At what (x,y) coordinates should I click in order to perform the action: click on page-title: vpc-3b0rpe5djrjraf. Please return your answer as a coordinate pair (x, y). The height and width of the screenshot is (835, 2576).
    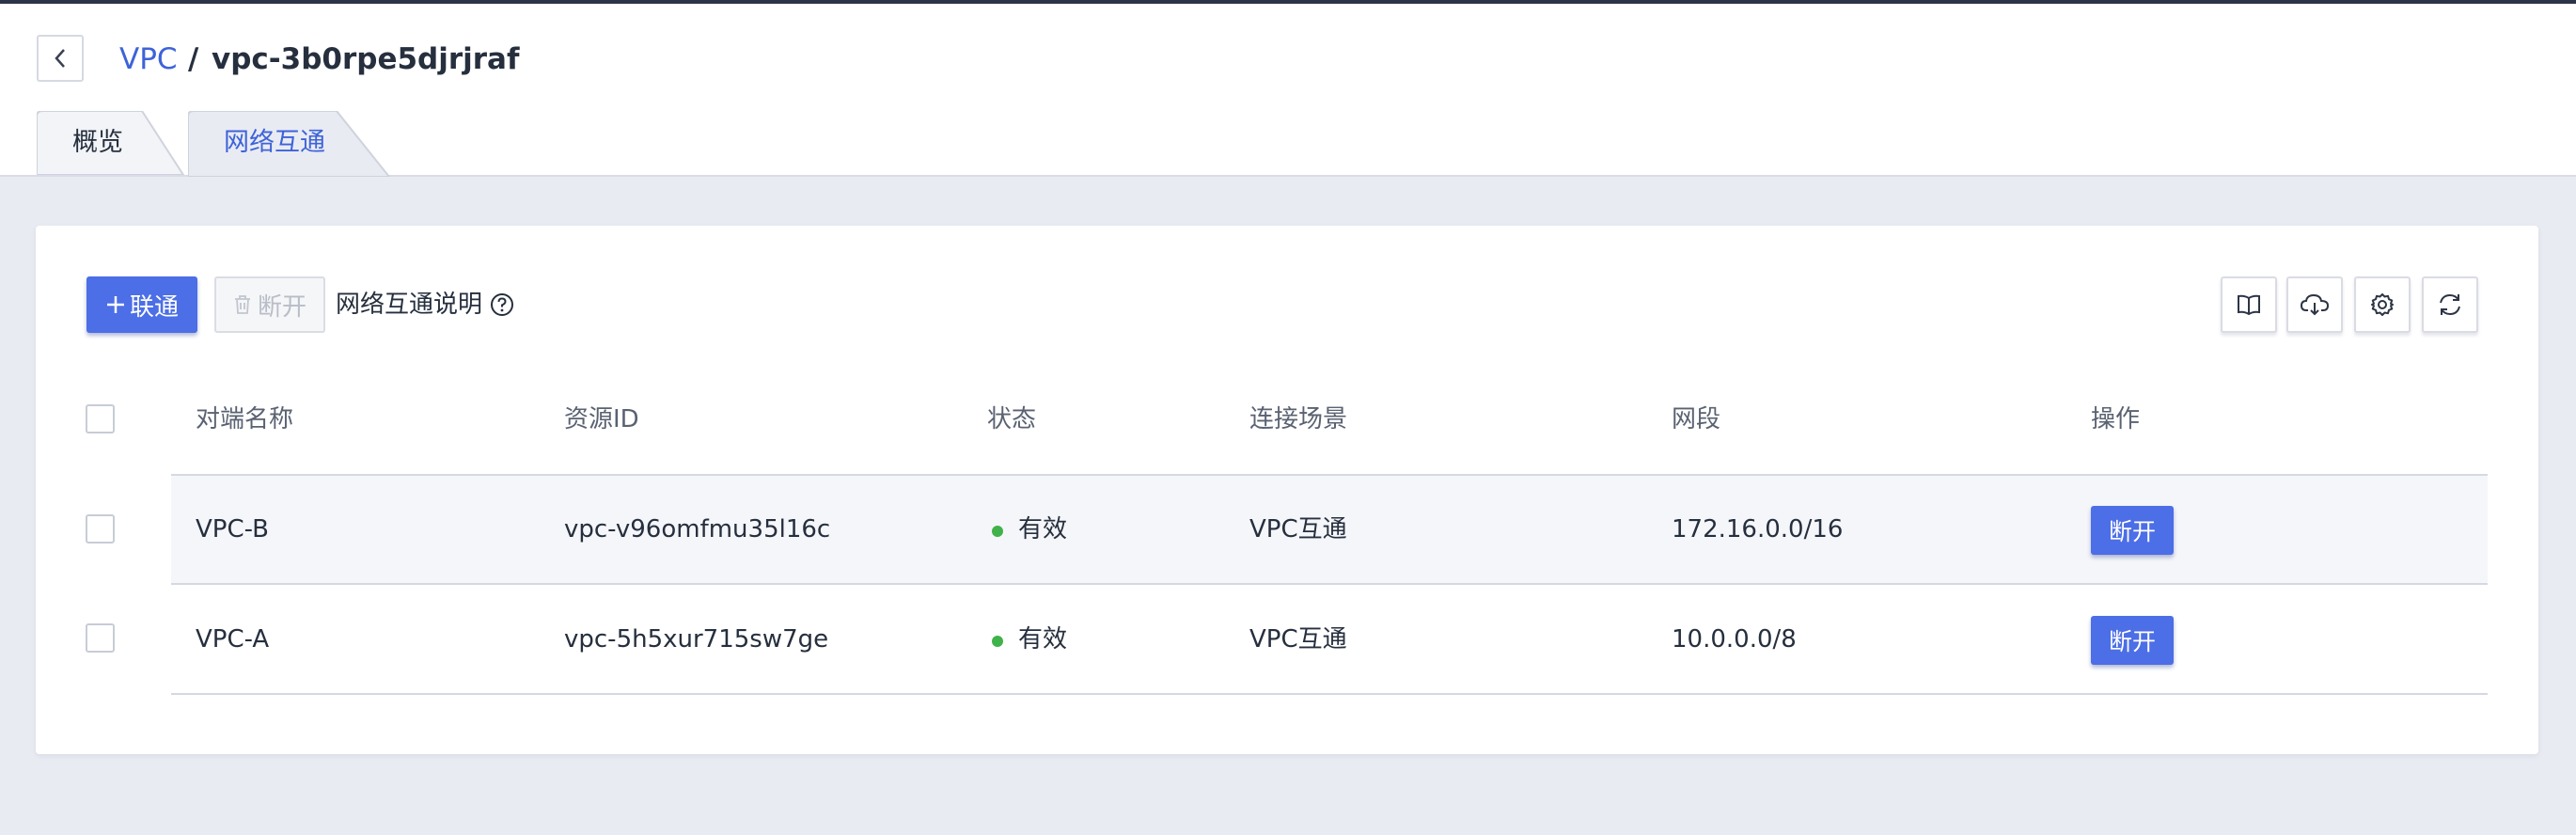
    Looking at the image, I should click on (366, 59).